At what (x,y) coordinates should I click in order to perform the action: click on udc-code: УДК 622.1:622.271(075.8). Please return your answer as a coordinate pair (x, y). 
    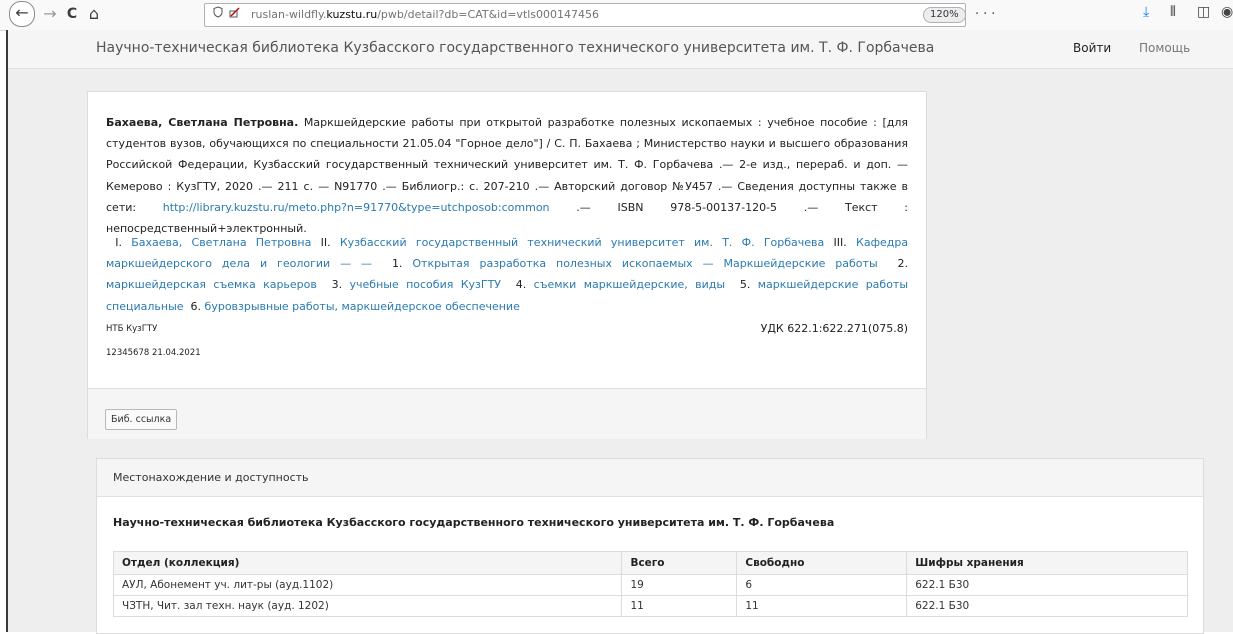
    Looking at the image, I should click on (834, 328).